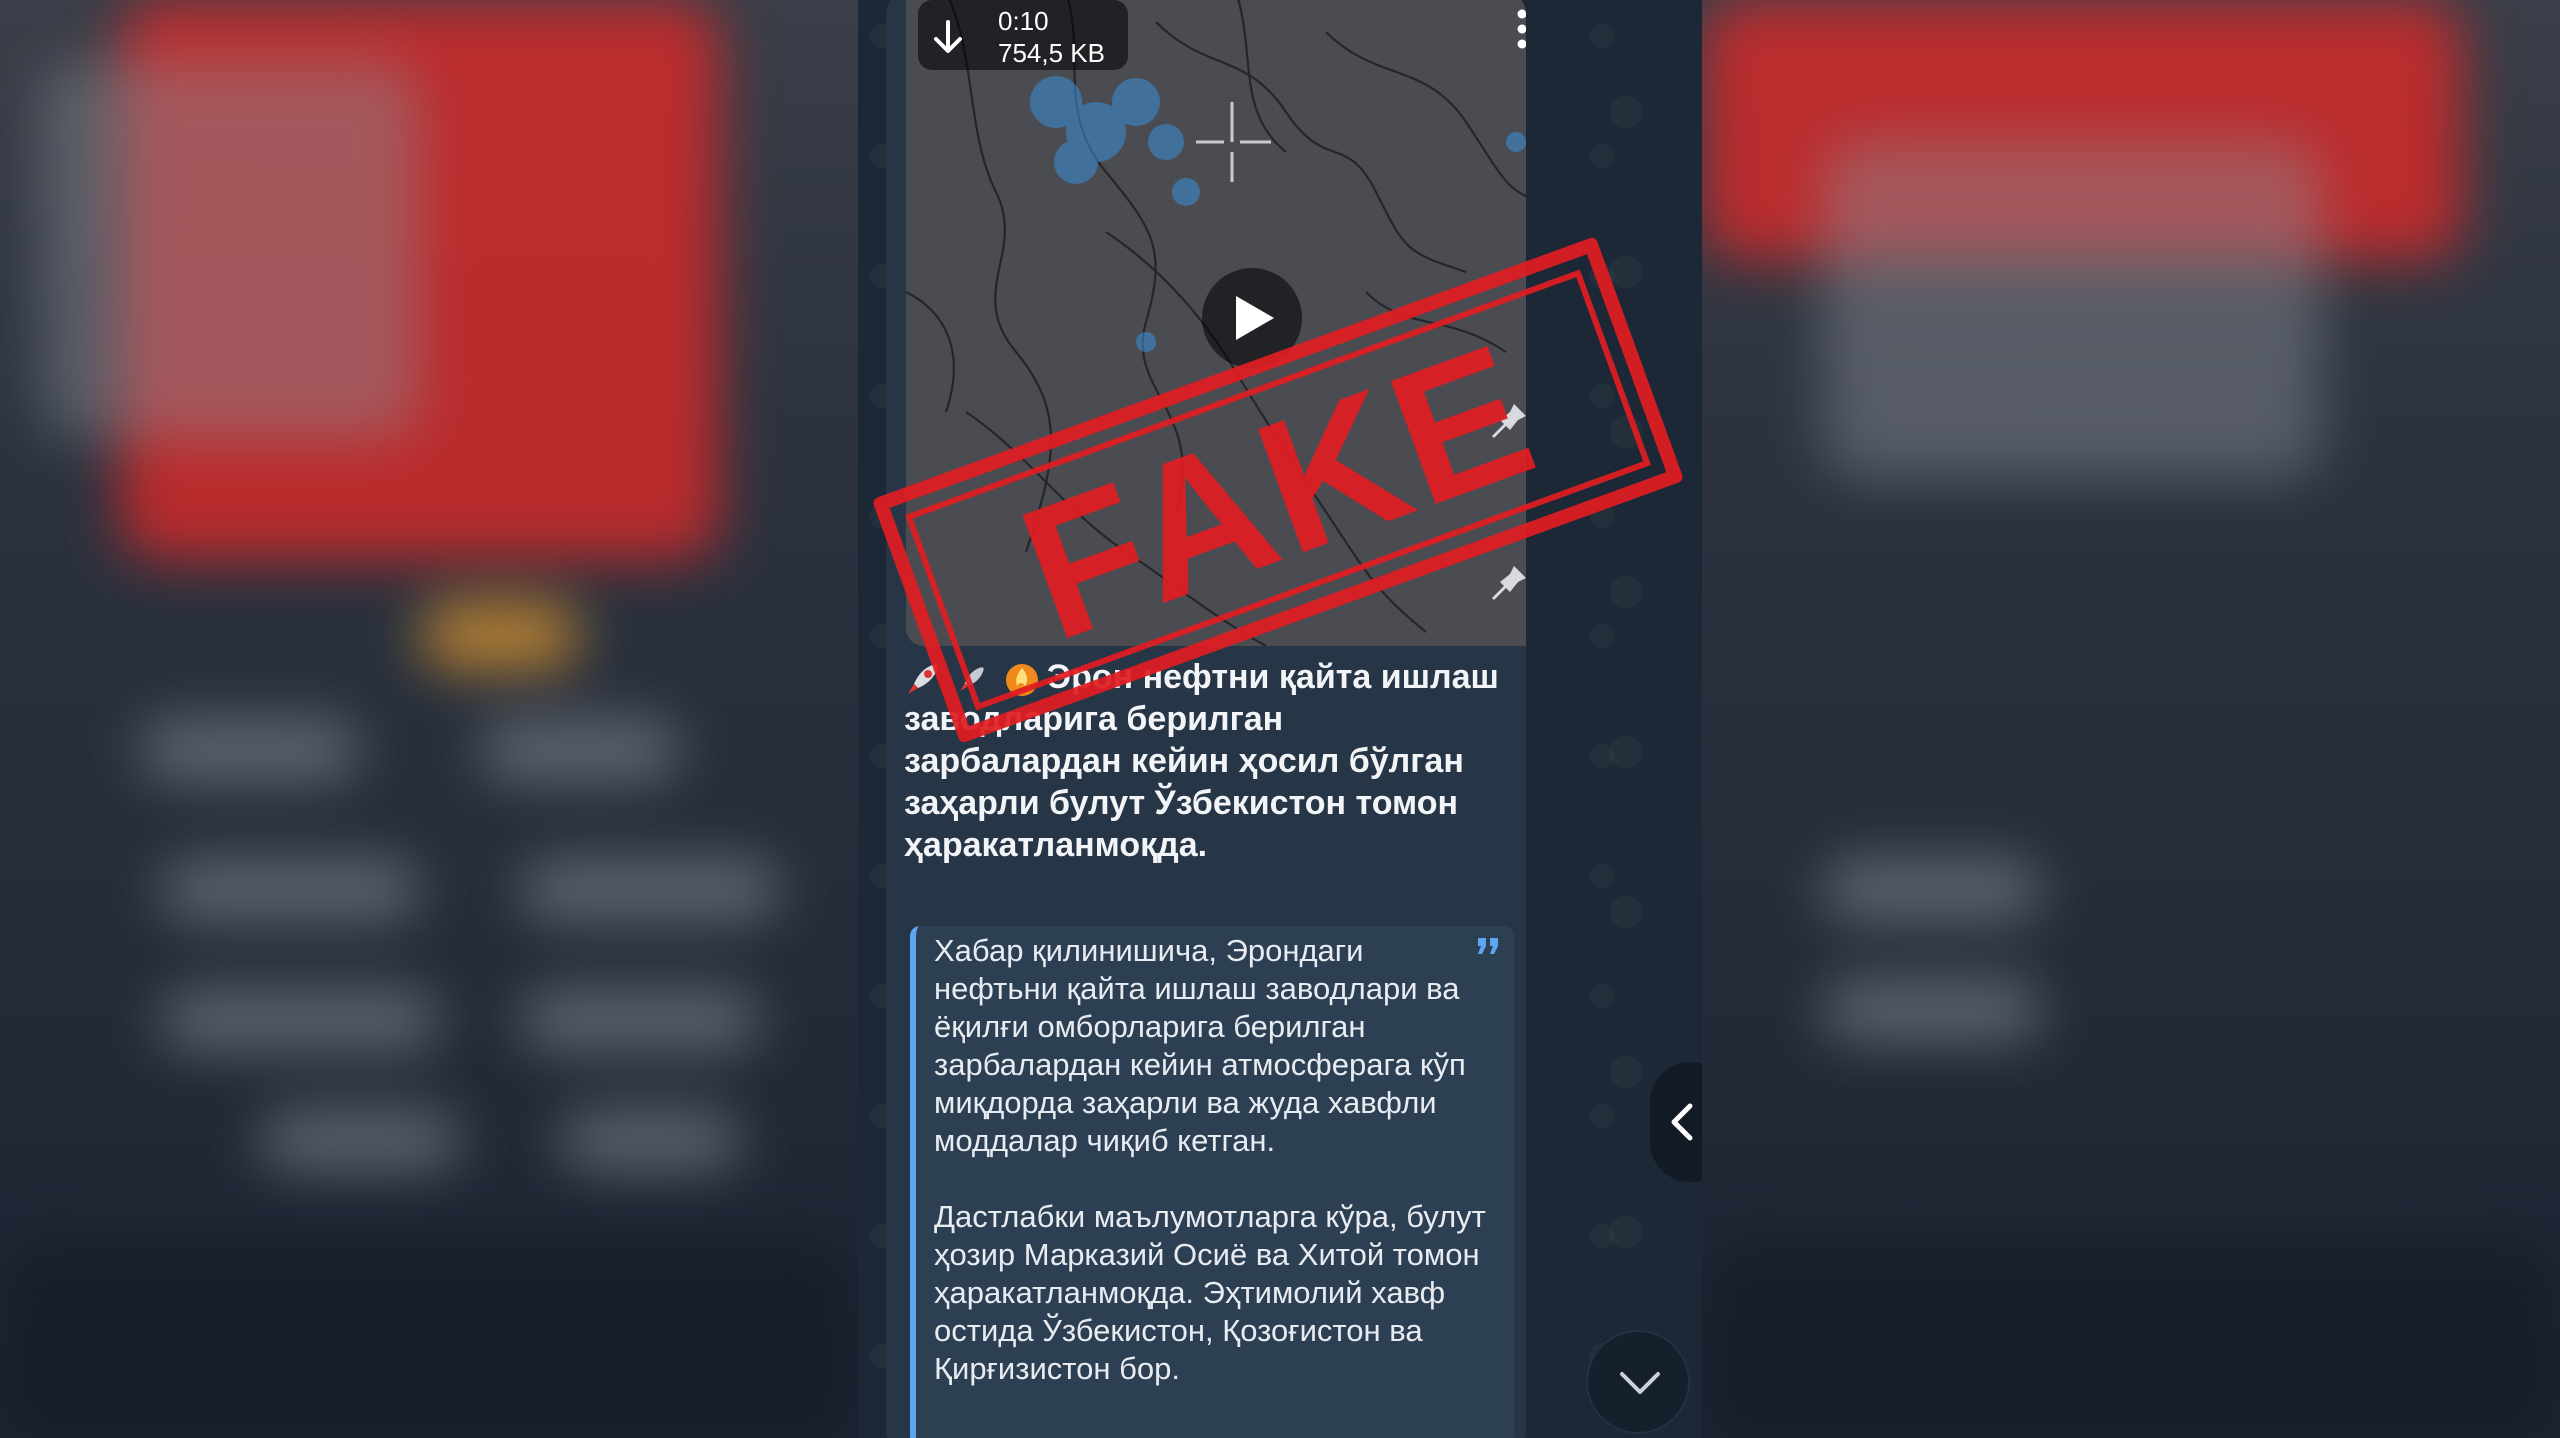 The height and width of the screenshot is (1438, 2560). What do you see at coordinates (1023, 21) in the screenshot?
I see `video-duration: 0:10` at bounding box center [1023, 21].